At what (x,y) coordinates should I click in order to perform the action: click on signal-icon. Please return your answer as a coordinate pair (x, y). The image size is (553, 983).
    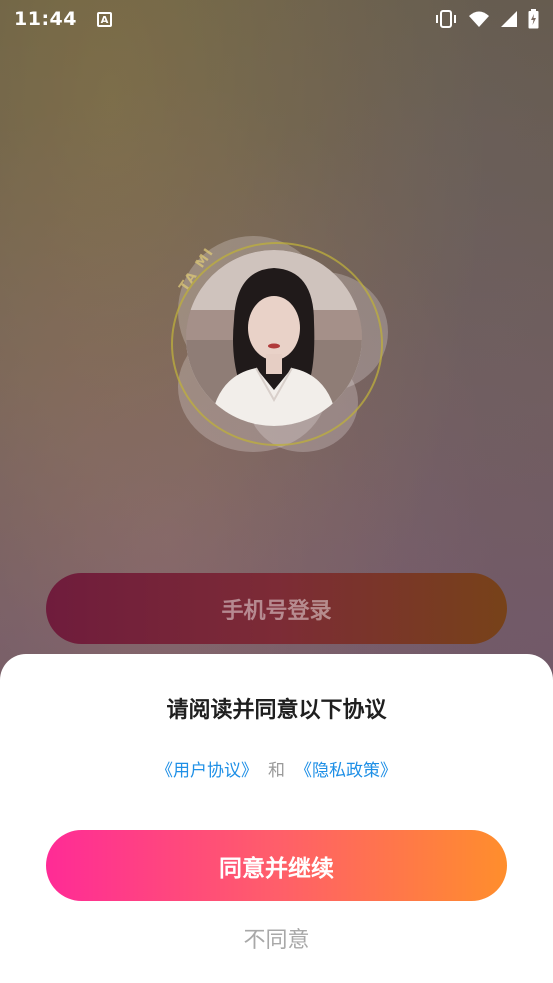
    Looking at the image, I should click on (509, 19).